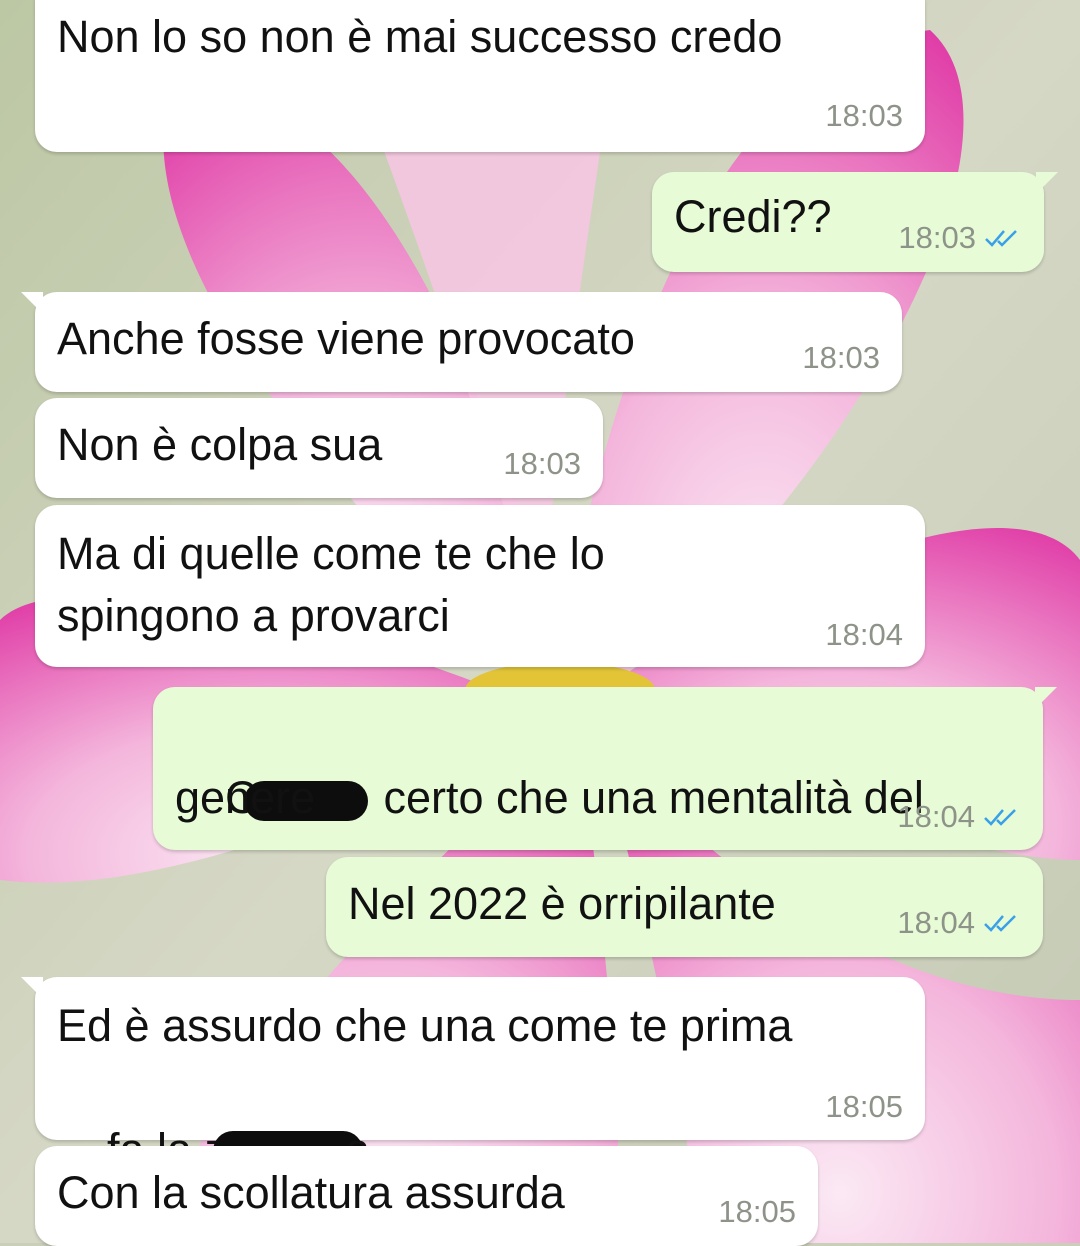  What do you see at coordinates (245, 797) in the screenshot?
I see `message-text-line: genere` at bounding box center [245, 797].